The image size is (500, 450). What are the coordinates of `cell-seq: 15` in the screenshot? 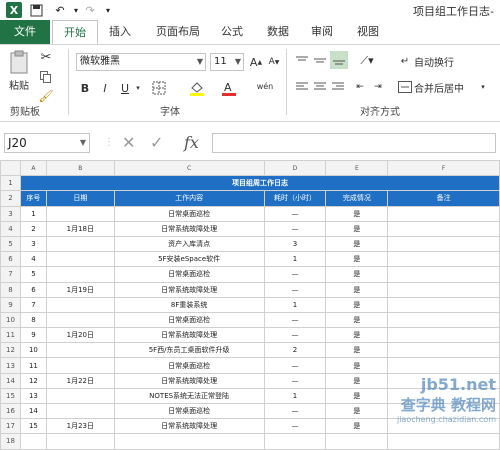 It's located at (33, 426).